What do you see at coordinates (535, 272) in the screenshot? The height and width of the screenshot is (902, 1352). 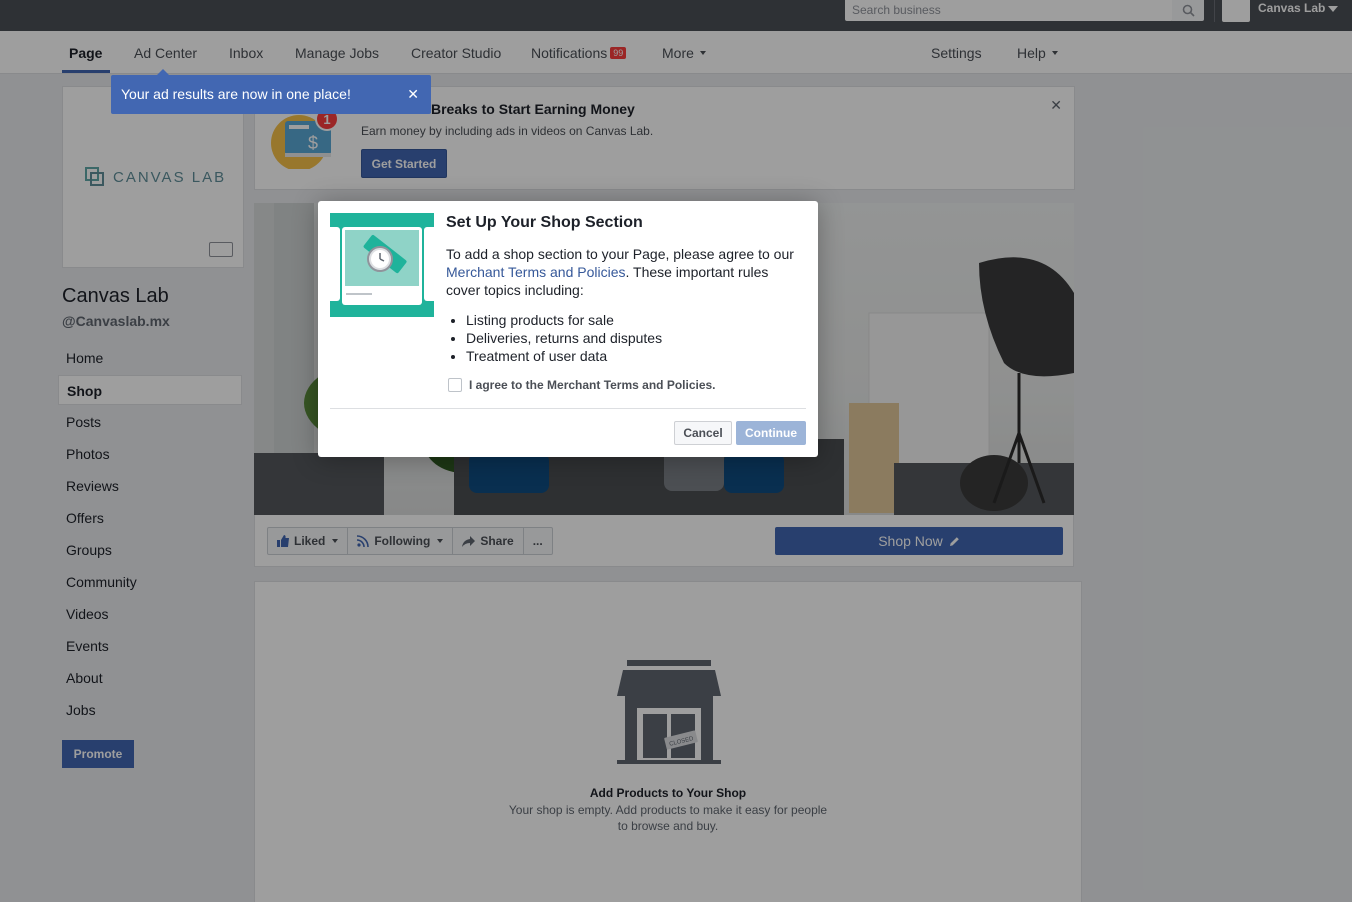 I see `merchant-terms-link: Merchant Terms and Policies` at bounding box center [535, 272].